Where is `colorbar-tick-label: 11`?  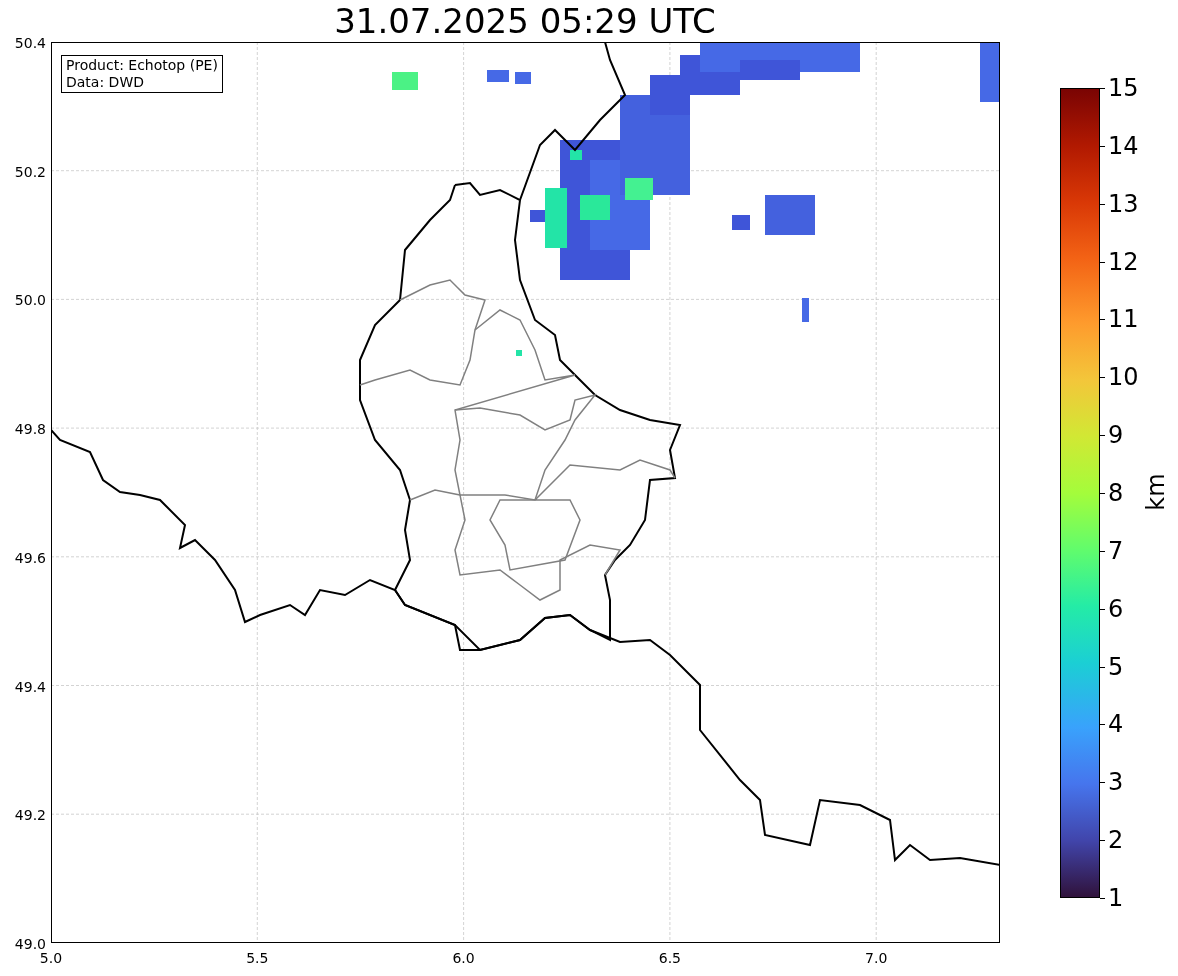
colorbar-tick-label: 11 is located at coordinates (1123, 319).